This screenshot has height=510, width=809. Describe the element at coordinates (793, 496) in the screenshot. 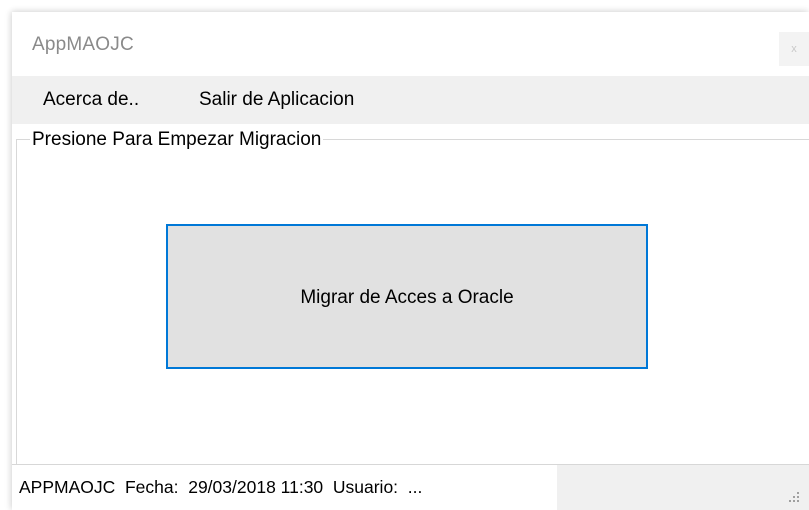

I see `resize-grip-icon` at that location.